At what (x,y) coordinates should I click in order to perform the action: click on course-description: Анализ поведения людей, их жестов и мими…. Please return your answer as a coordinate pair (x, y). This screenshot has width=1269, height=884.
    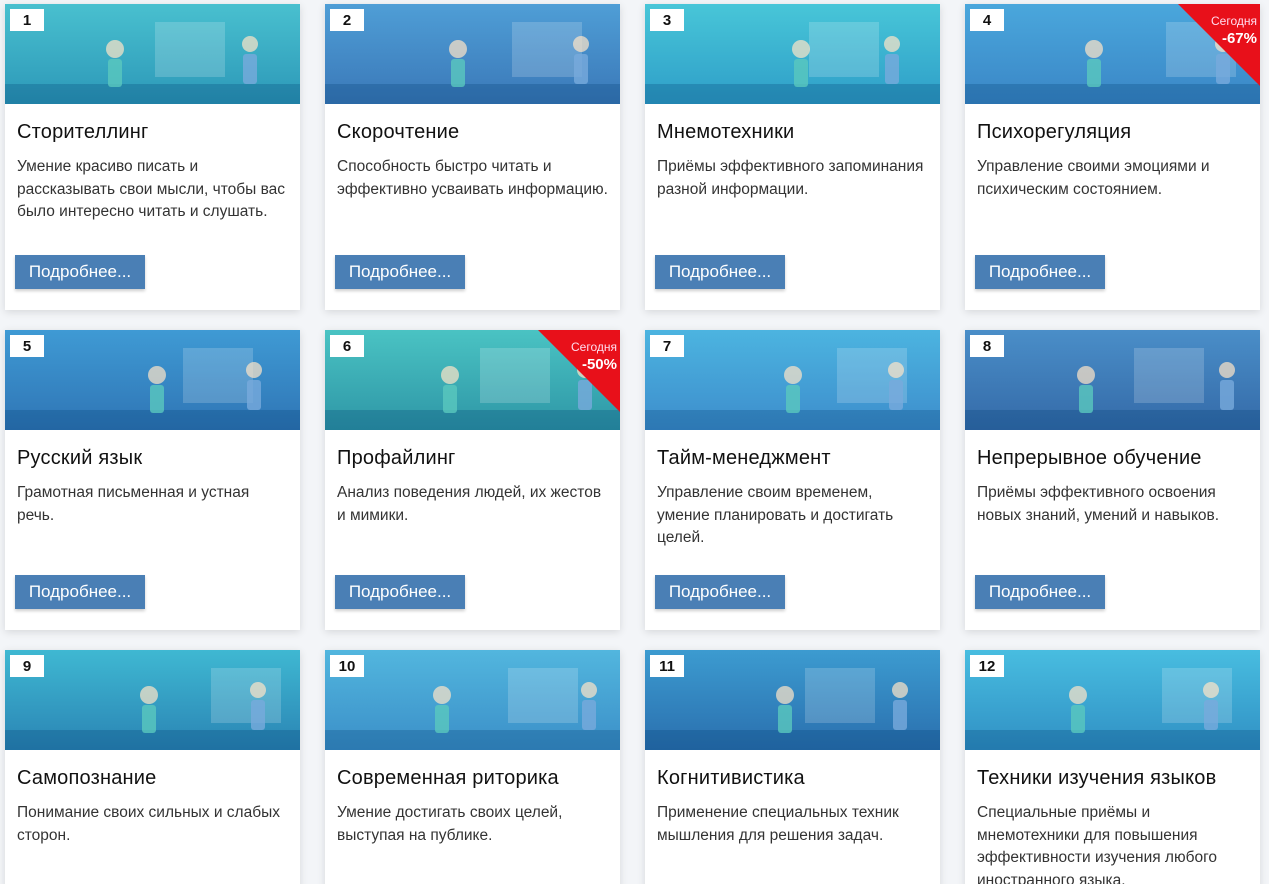
    Looking at the image, I should click on (469, 504).